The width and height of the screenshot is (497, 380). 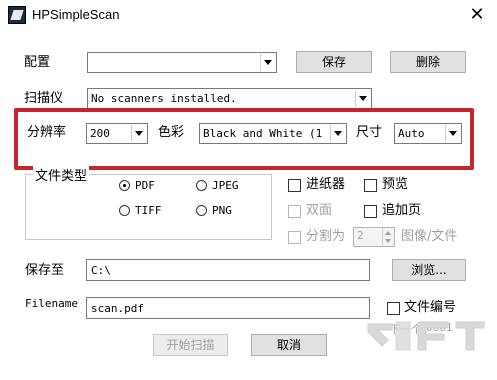 I want to click on duplex-checkbox, so click(x=294, y=211).